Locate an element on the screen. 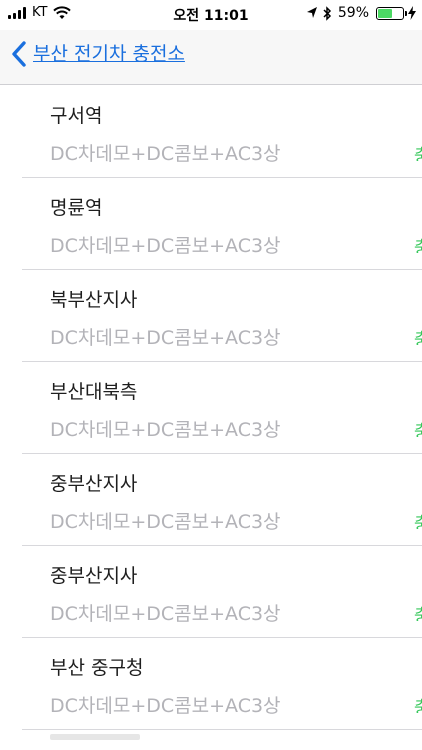 Image resolution: width=422 pixels, height=750 pixels. battery-icon is located at coordinates (391, 13).